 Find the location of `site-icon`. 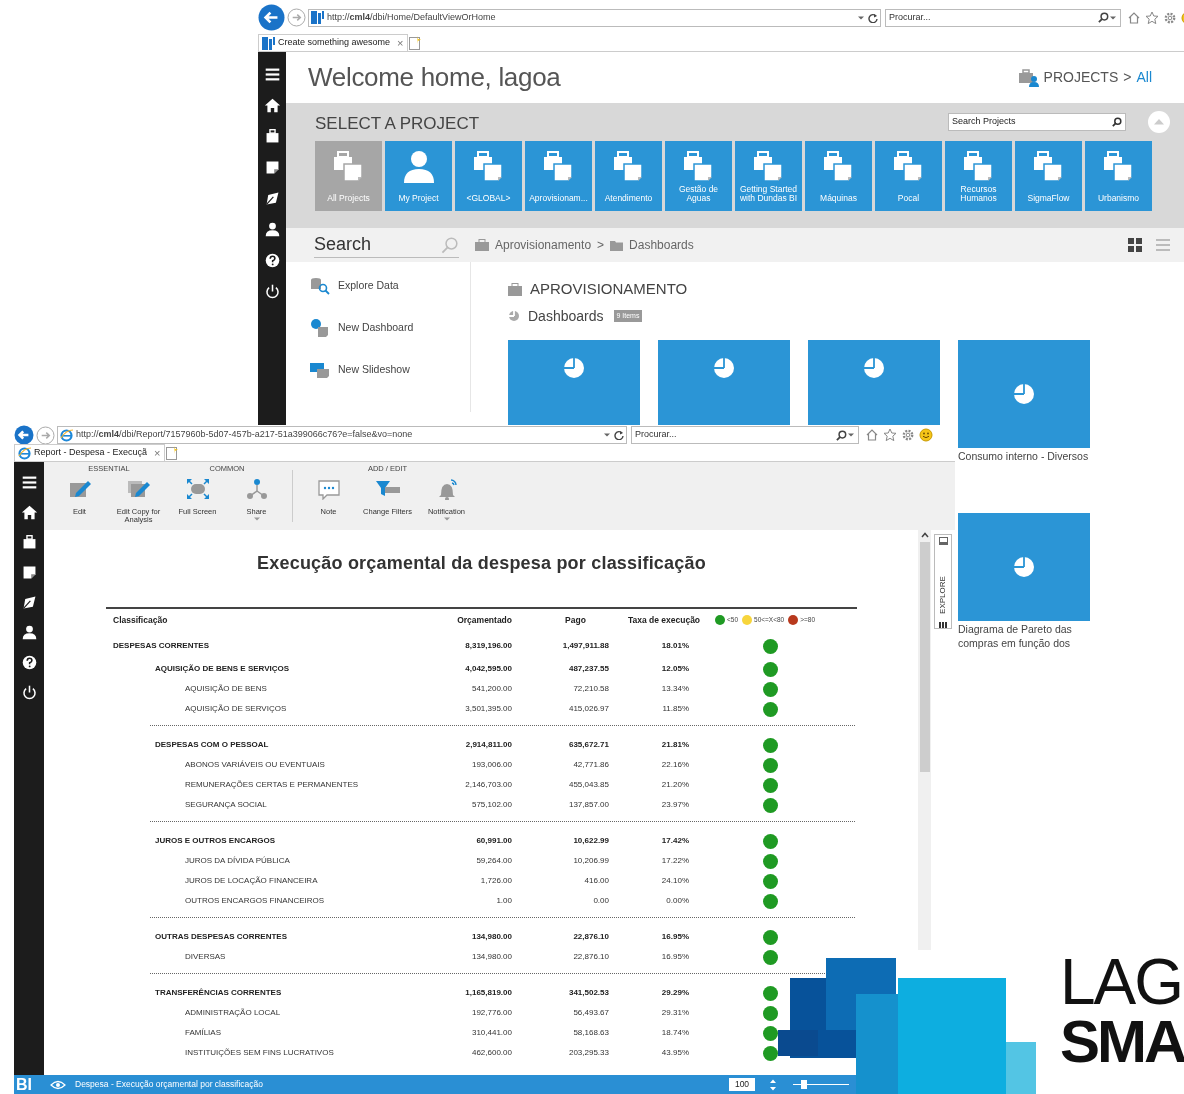

site-icon is located at coordinates (268, 43).